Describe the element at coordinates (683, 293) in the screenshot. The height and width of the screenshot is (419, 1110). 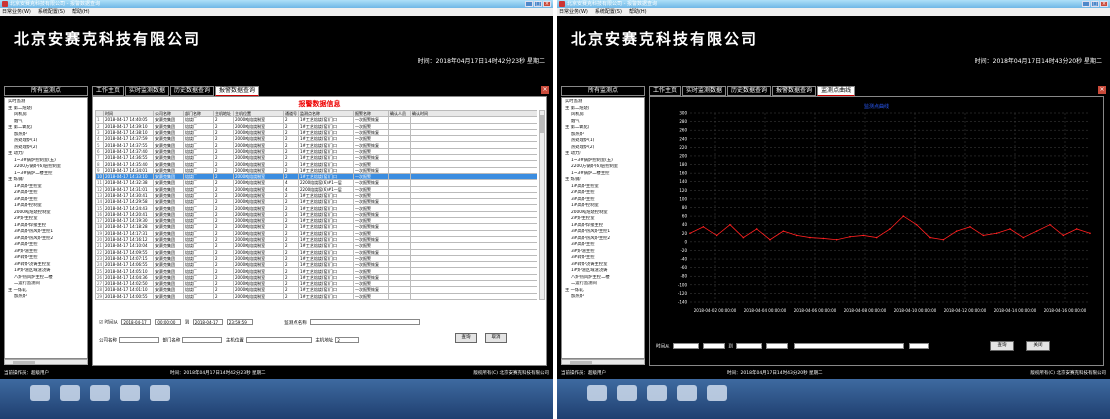
I see `y-tick-label: -120` at that location.